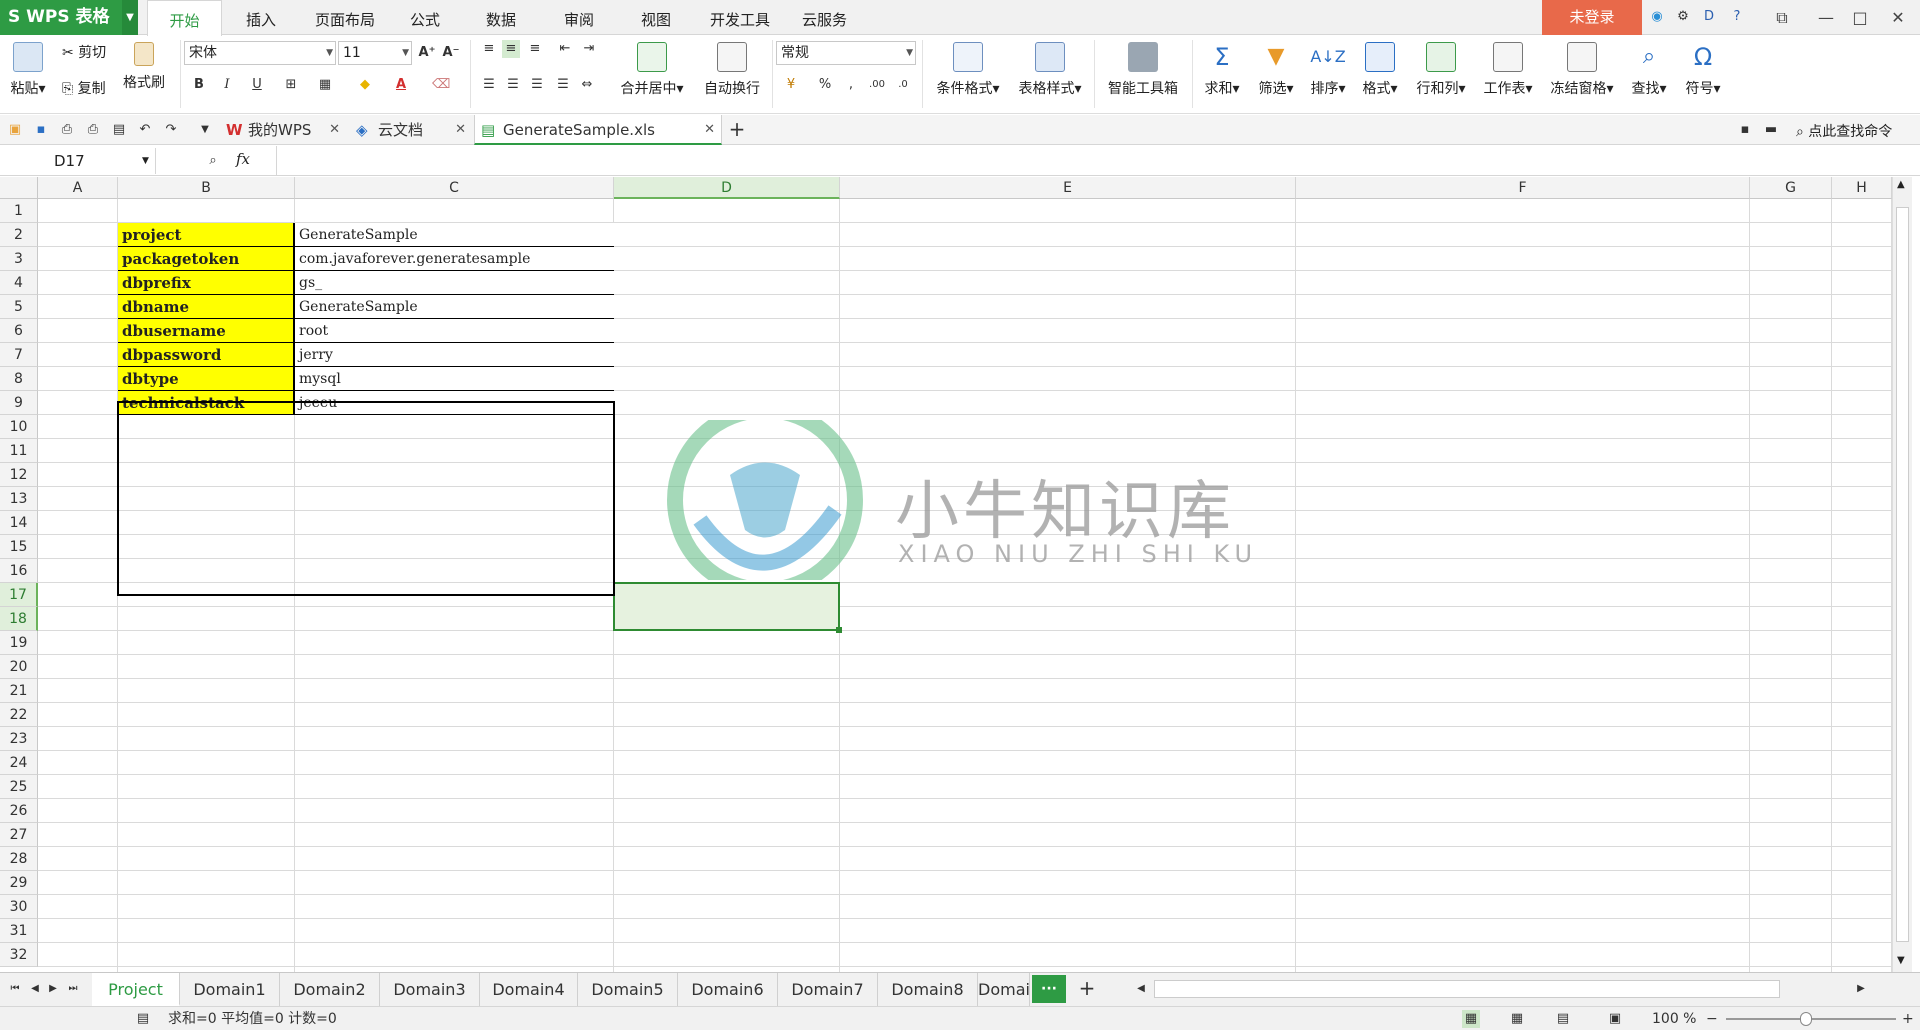 The height and width of the screenshot is (1031, 1920). Describe the element at coordinates (737, 129) in the screenshot. I see `new-tab-icon: +` at that location.